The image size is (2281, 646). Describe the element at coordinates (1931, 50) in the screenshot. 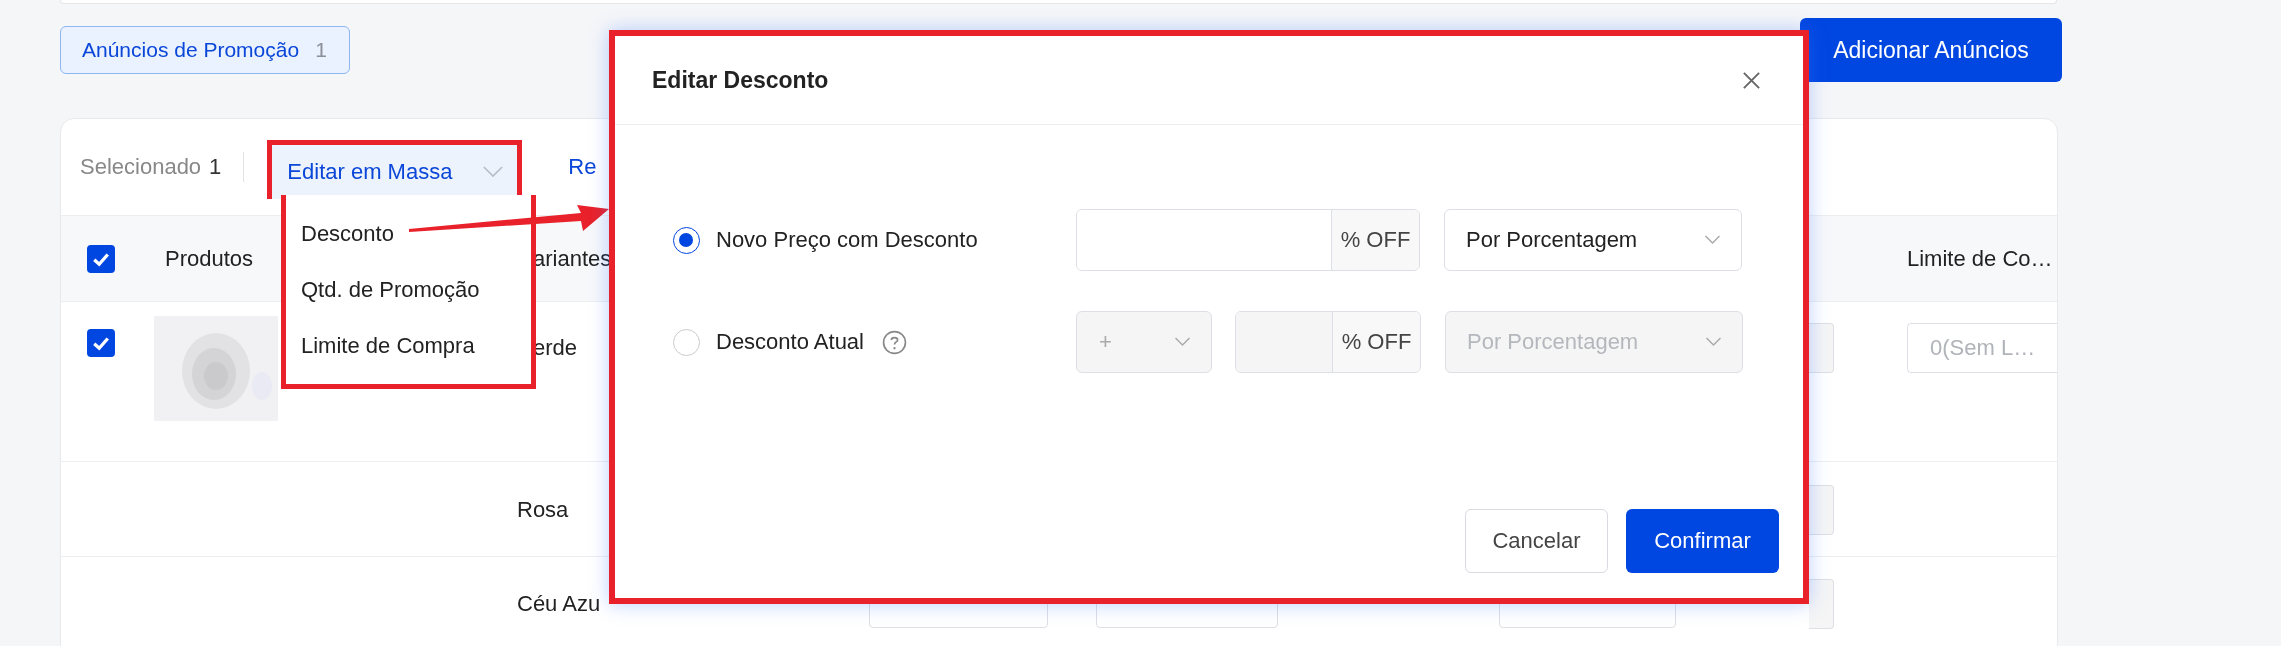

I see `add-listings-button: Adicionar Anúncios` at that location.